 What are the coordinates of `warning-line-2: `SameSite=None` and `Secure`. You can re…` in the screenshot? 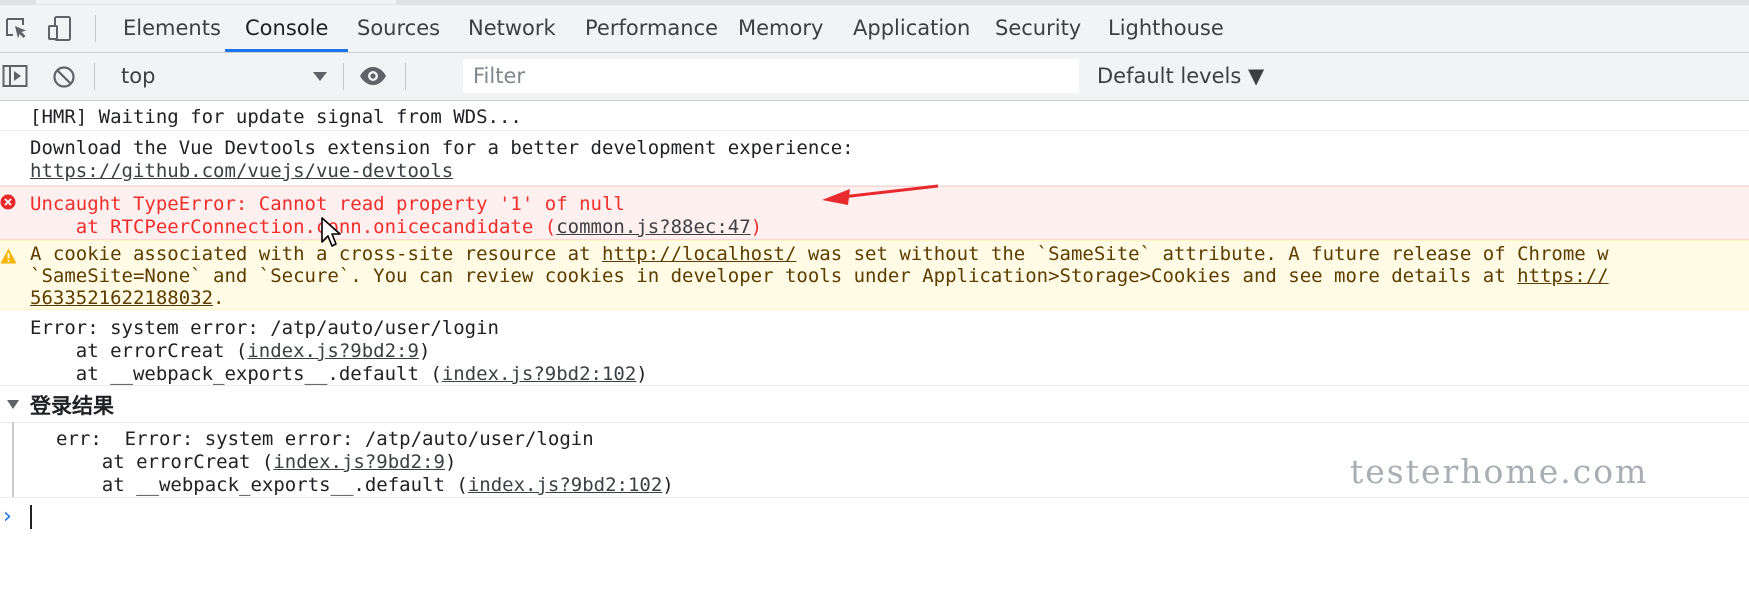 It's located at (819, 276).